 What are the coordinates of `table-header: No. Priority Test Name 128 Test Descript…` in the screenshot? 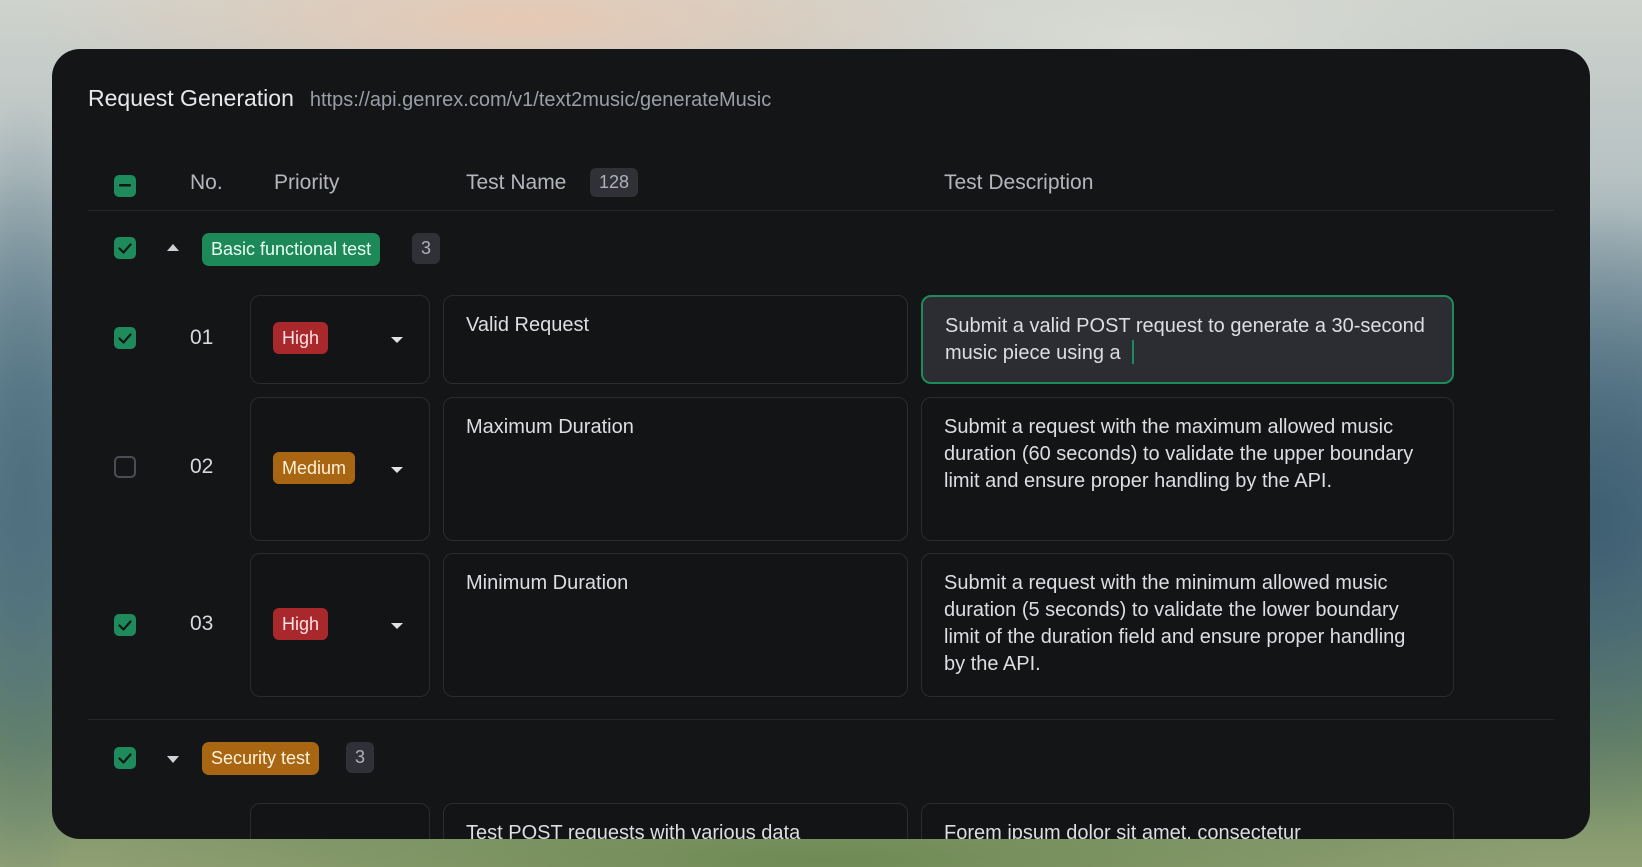 It's located at (821, 186).